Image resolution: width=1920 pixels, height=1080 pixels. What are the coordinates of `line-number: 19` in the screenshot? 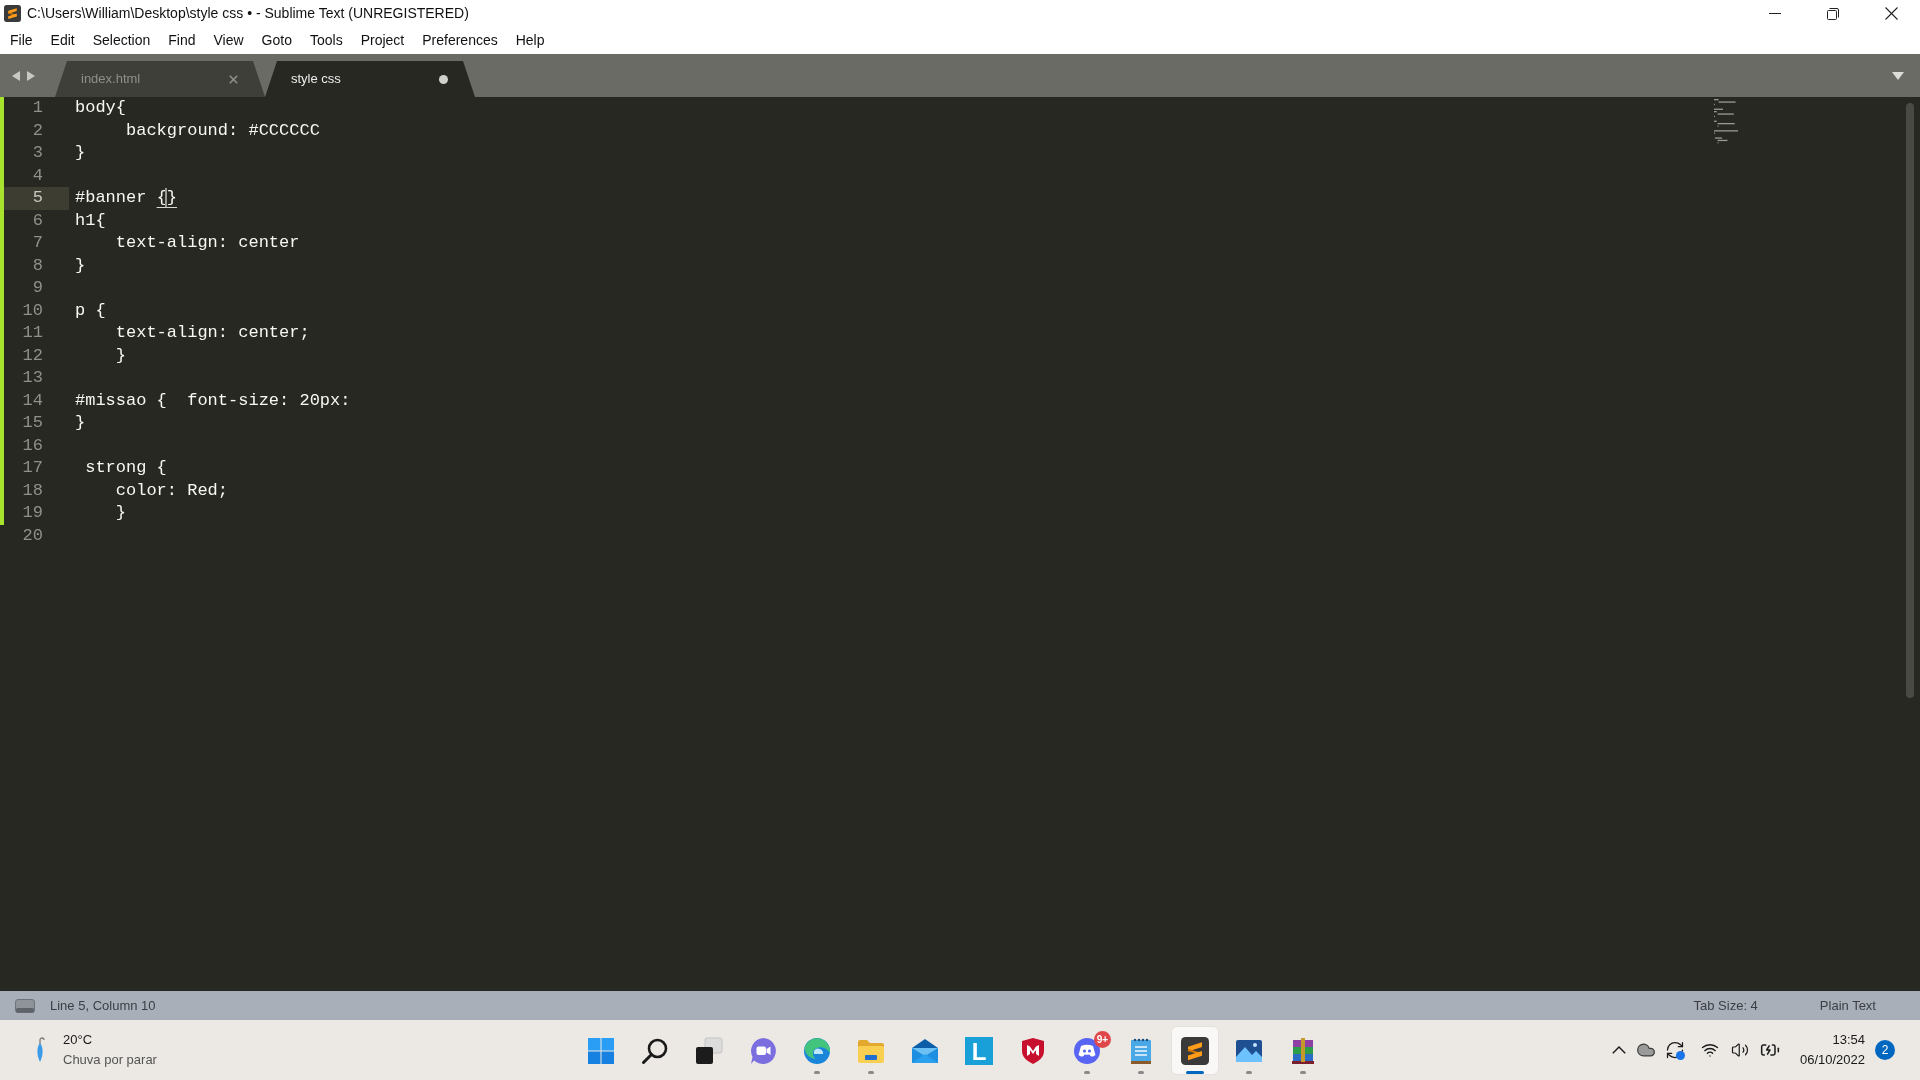 It's located at (34, 513).